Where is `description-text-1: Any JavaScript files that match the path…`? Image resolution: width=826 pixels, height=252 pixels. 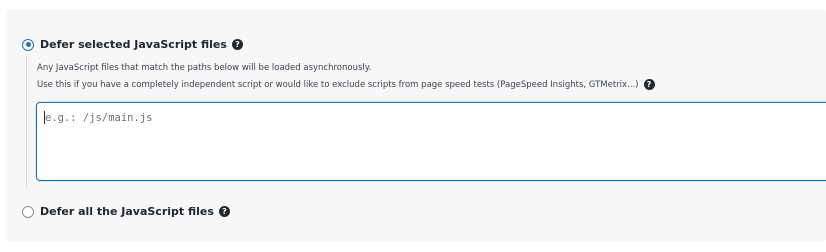
description-text-1: Any JavaScript files that match the path… is located at coordinates (204, 68).